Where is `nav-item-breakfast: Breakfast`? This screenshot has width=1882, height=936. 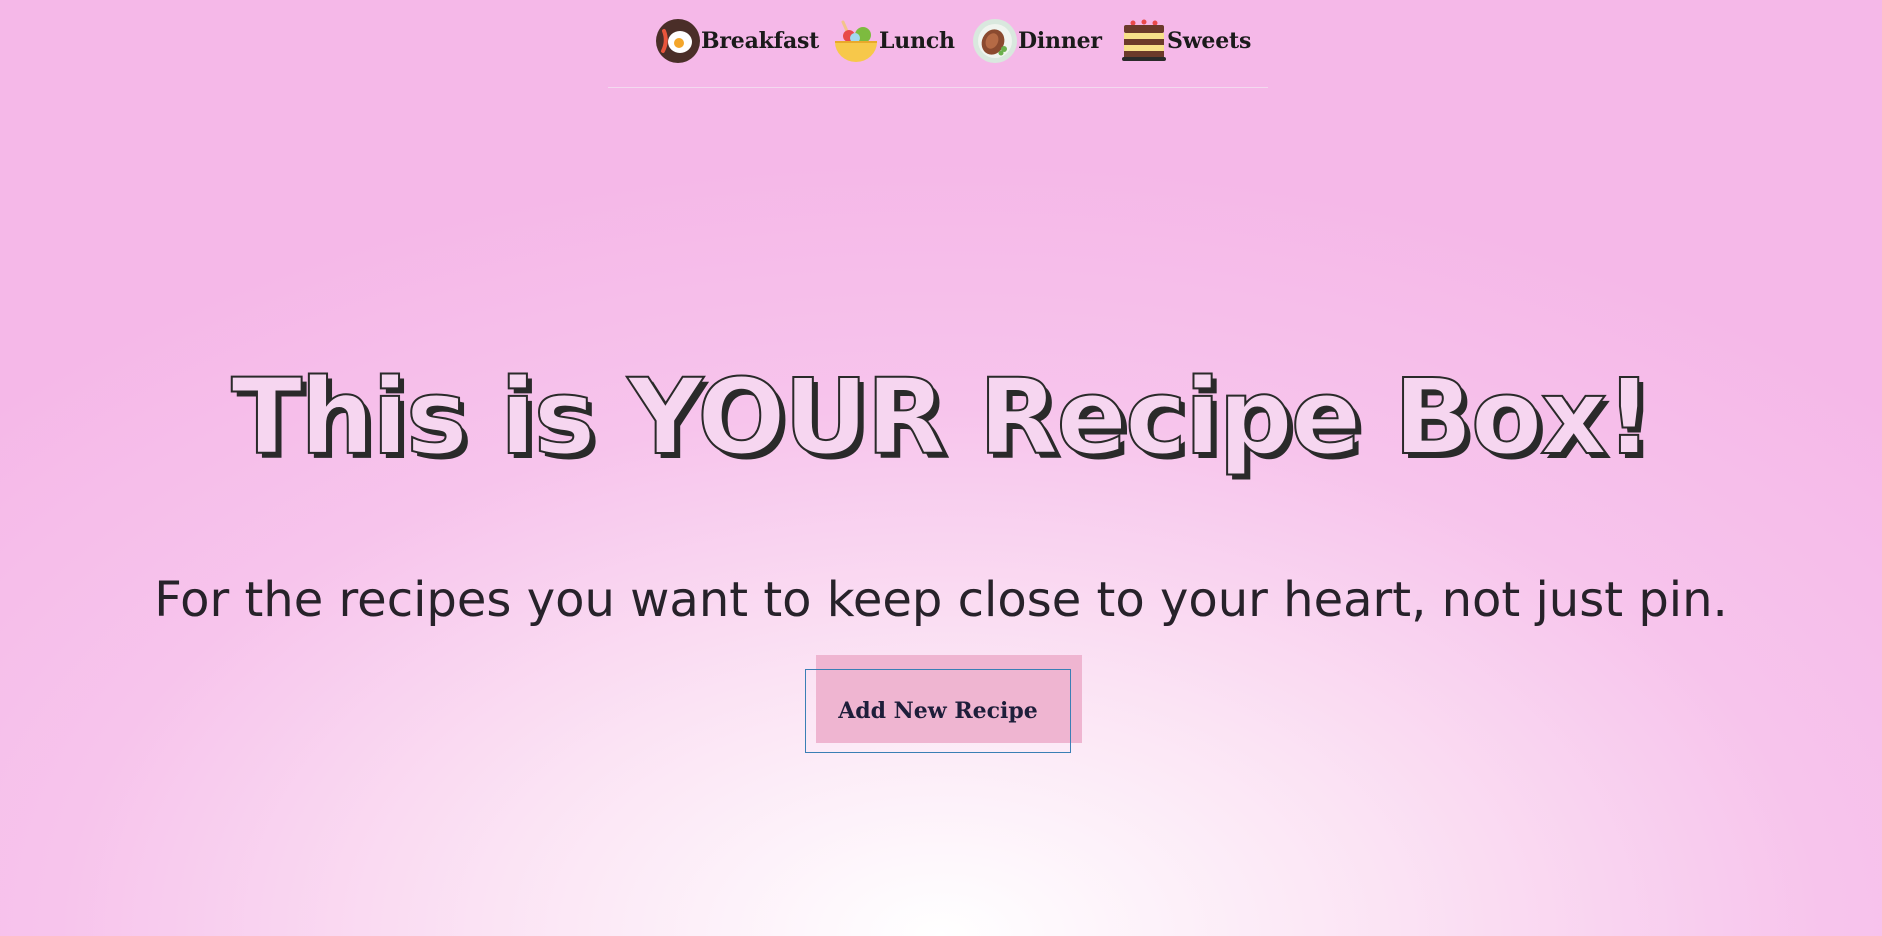 nav-item-breakfast: Breakfast is located at coordinates (737, 41).